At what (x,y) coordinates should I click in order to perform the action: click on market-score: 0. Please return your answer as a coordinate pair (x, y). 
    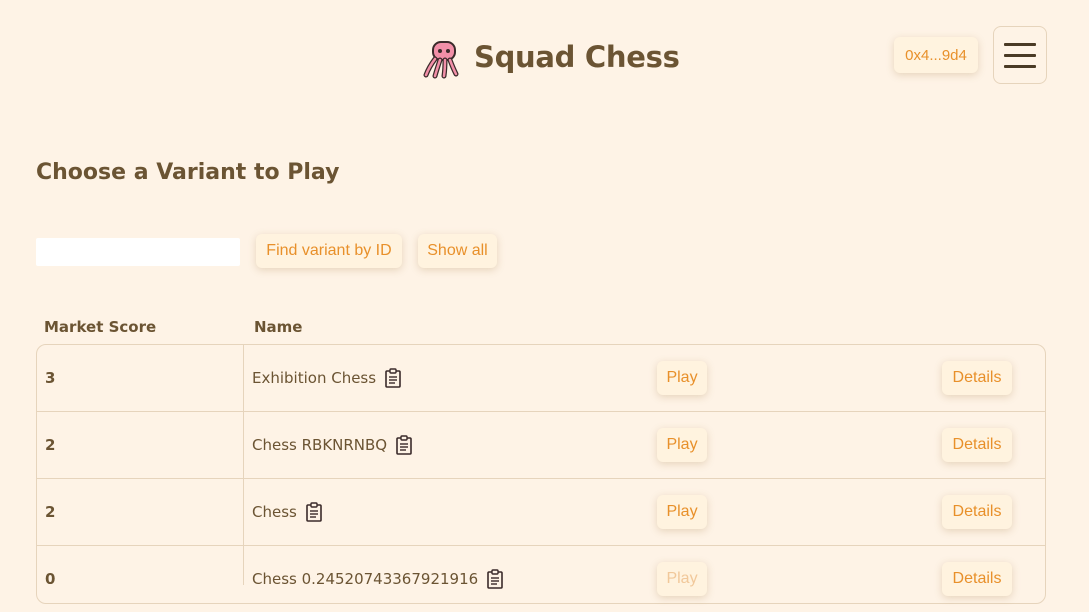
    Looking at the image, I should click on (50, 579).